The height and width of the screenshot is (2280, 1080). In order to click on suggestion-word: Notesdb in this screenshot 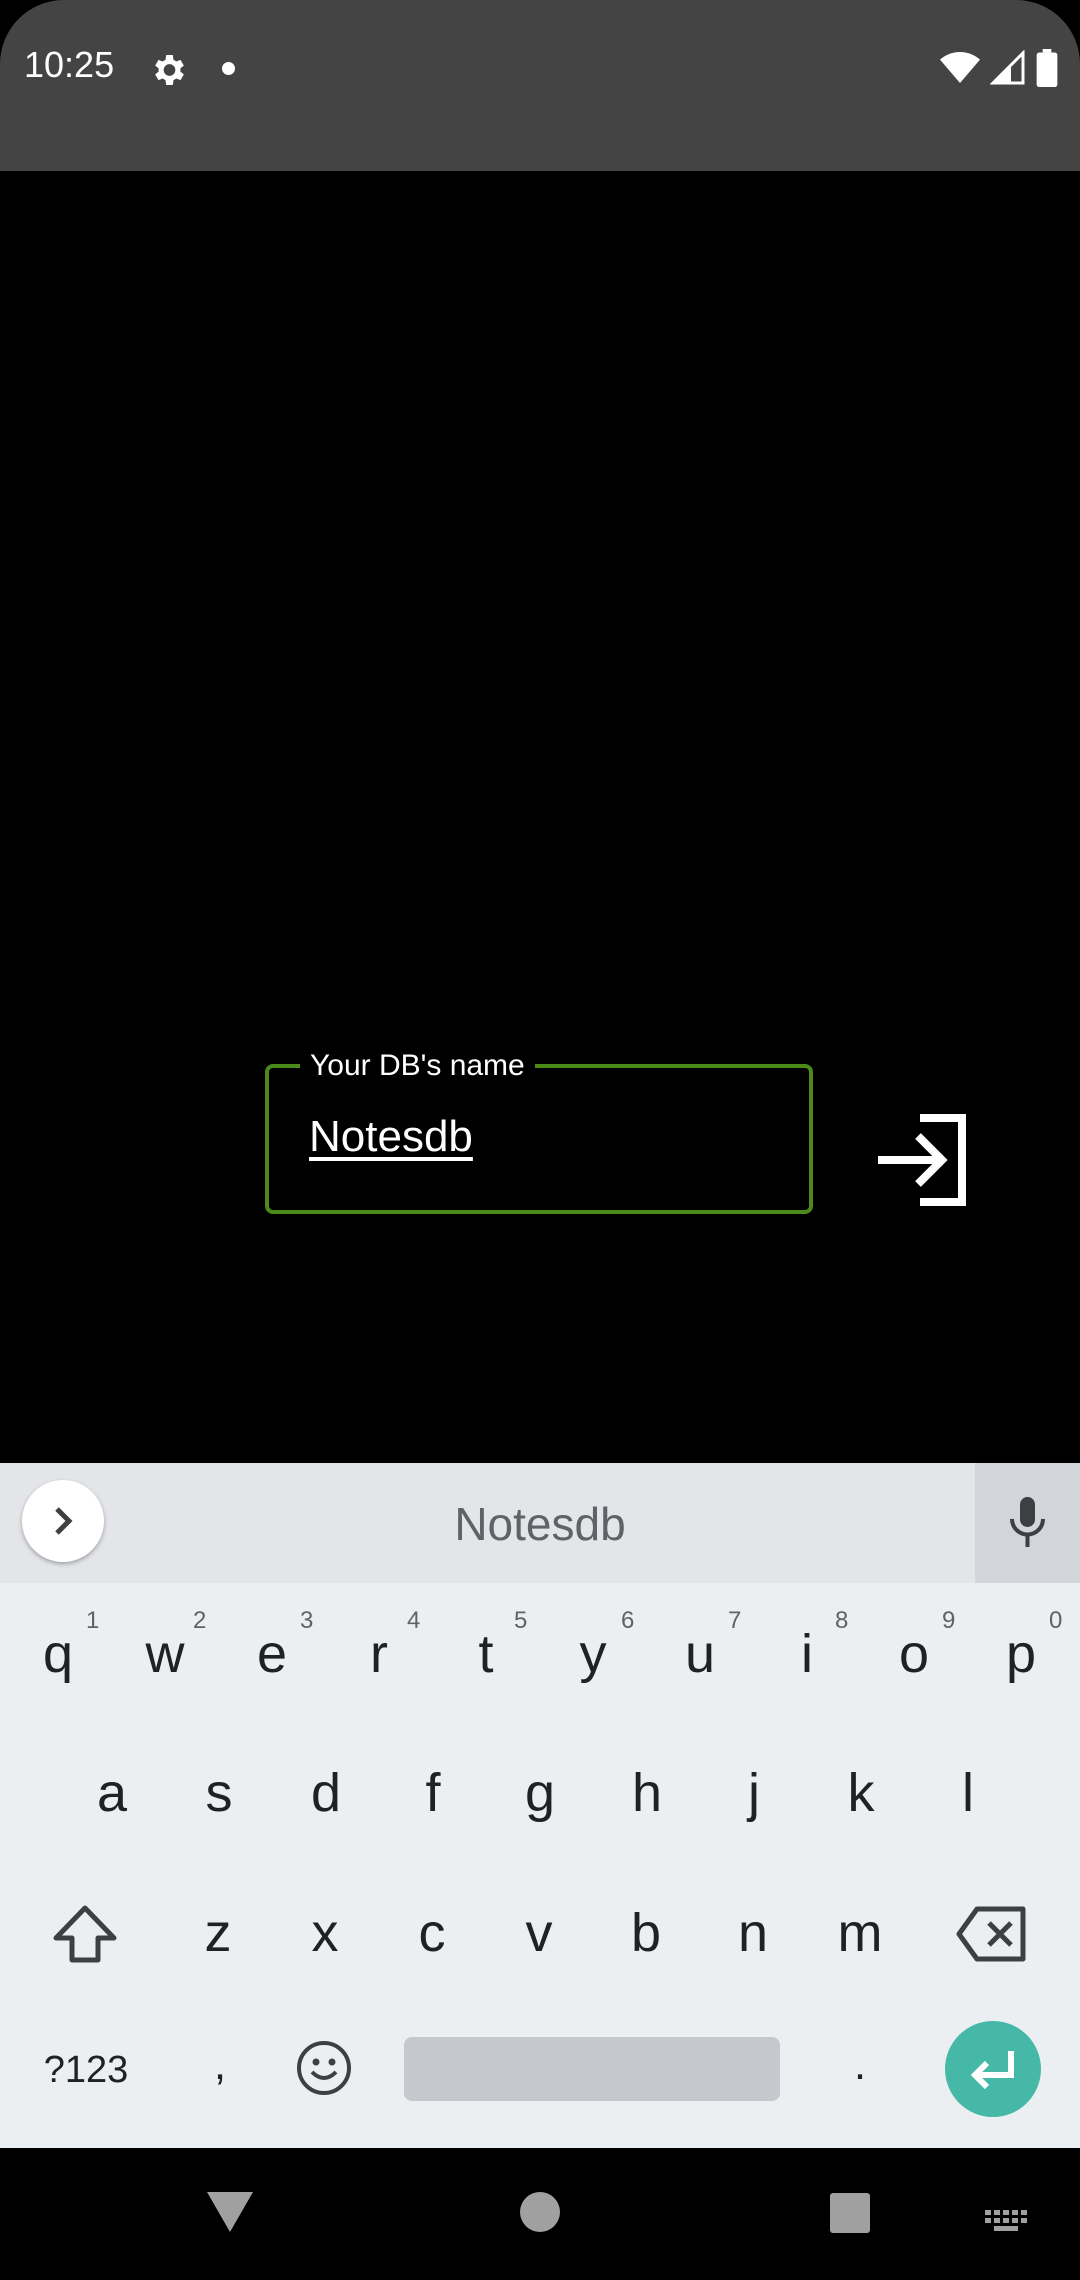, I will do `click(540, 1524)`.